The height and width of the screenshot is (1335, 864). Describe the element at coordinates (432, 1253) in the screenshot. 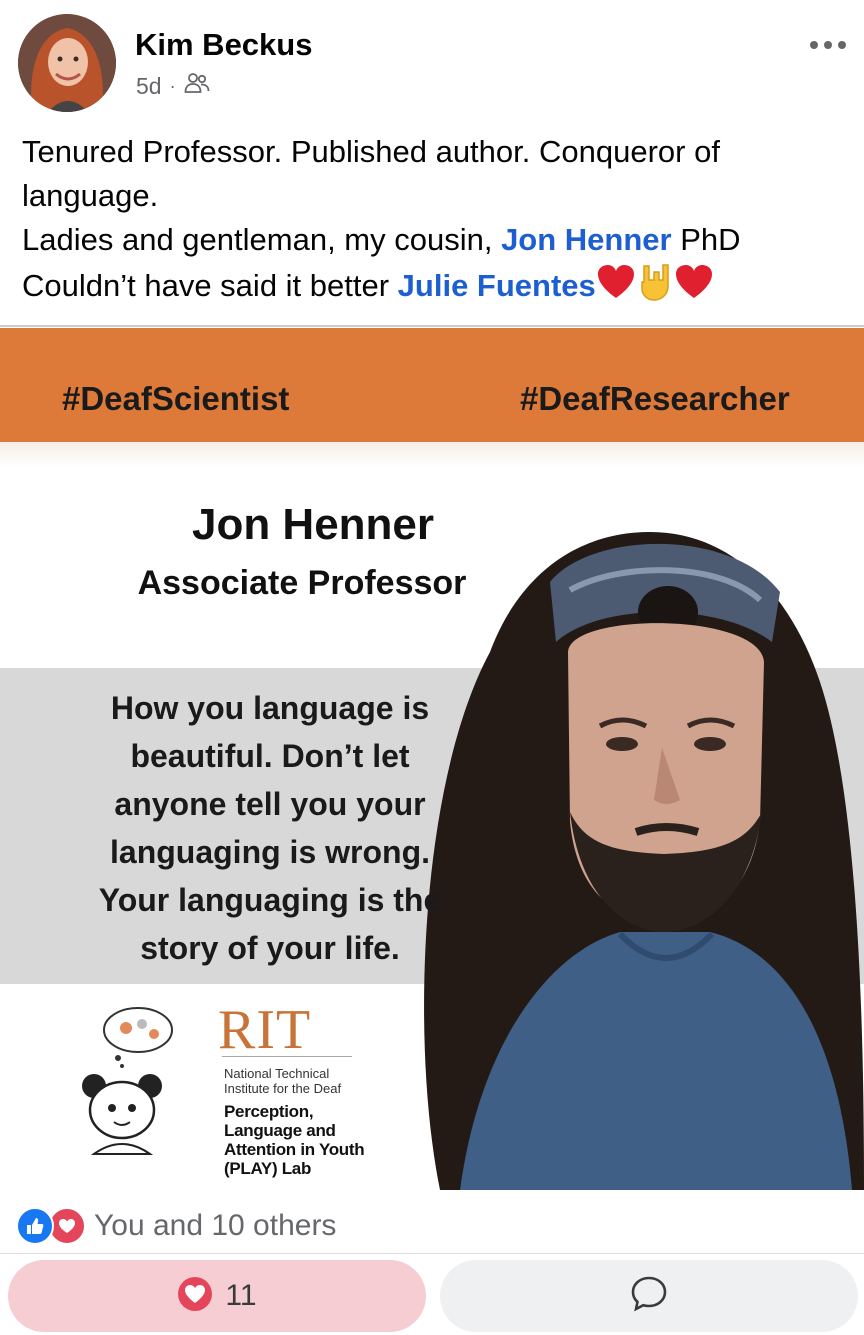

I see `action-divider` at that location.